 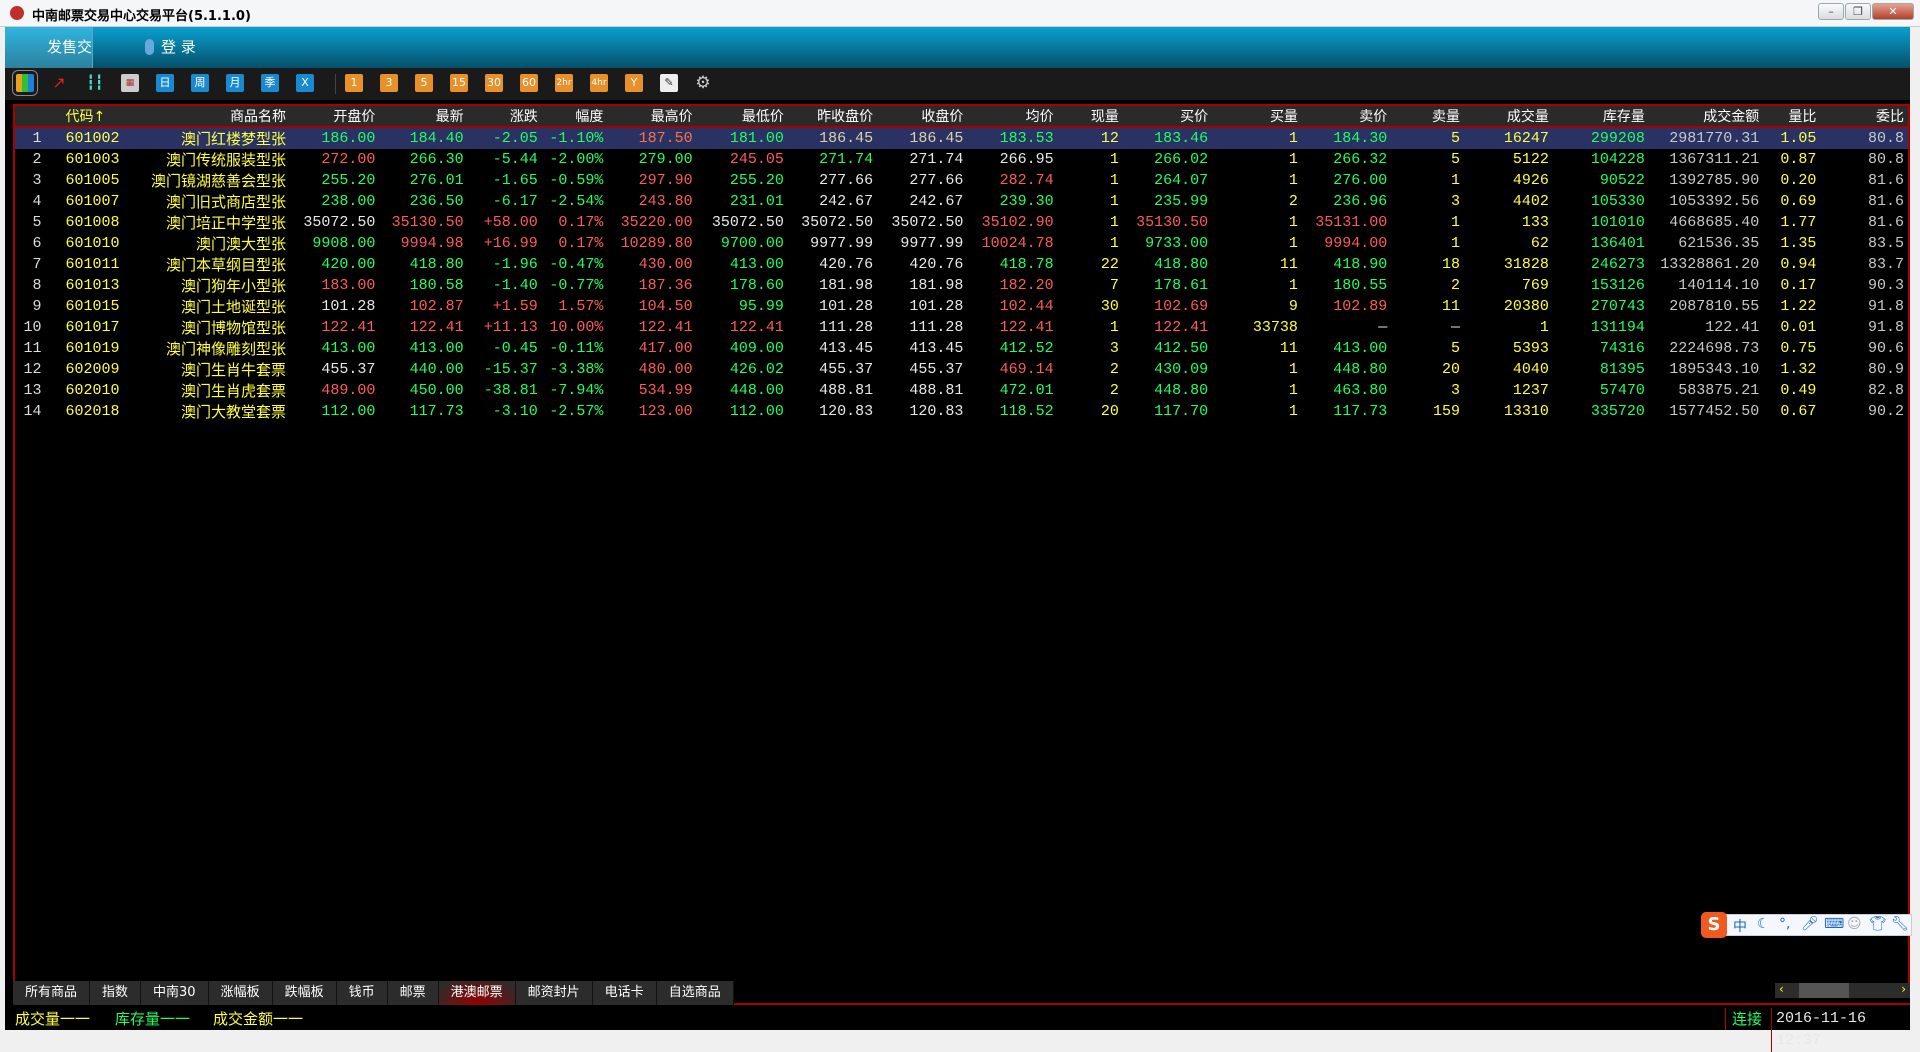 What do you see at coordinates (335, 117) in the screenshot?
I see `column-header: 开盘价` at bounding box center [335, 117].